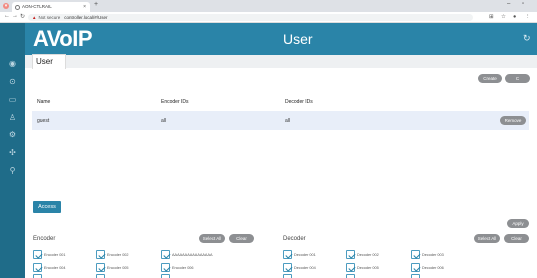 This screenshot has width=537, height=278. I want to click on access-button: Access, so click(47, 207).